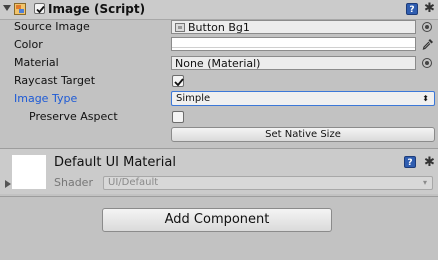  What do you see at coordinates (429, 8) in the screenshot?
I see `gear-icon: ✱` at bounding box center [429, 8].